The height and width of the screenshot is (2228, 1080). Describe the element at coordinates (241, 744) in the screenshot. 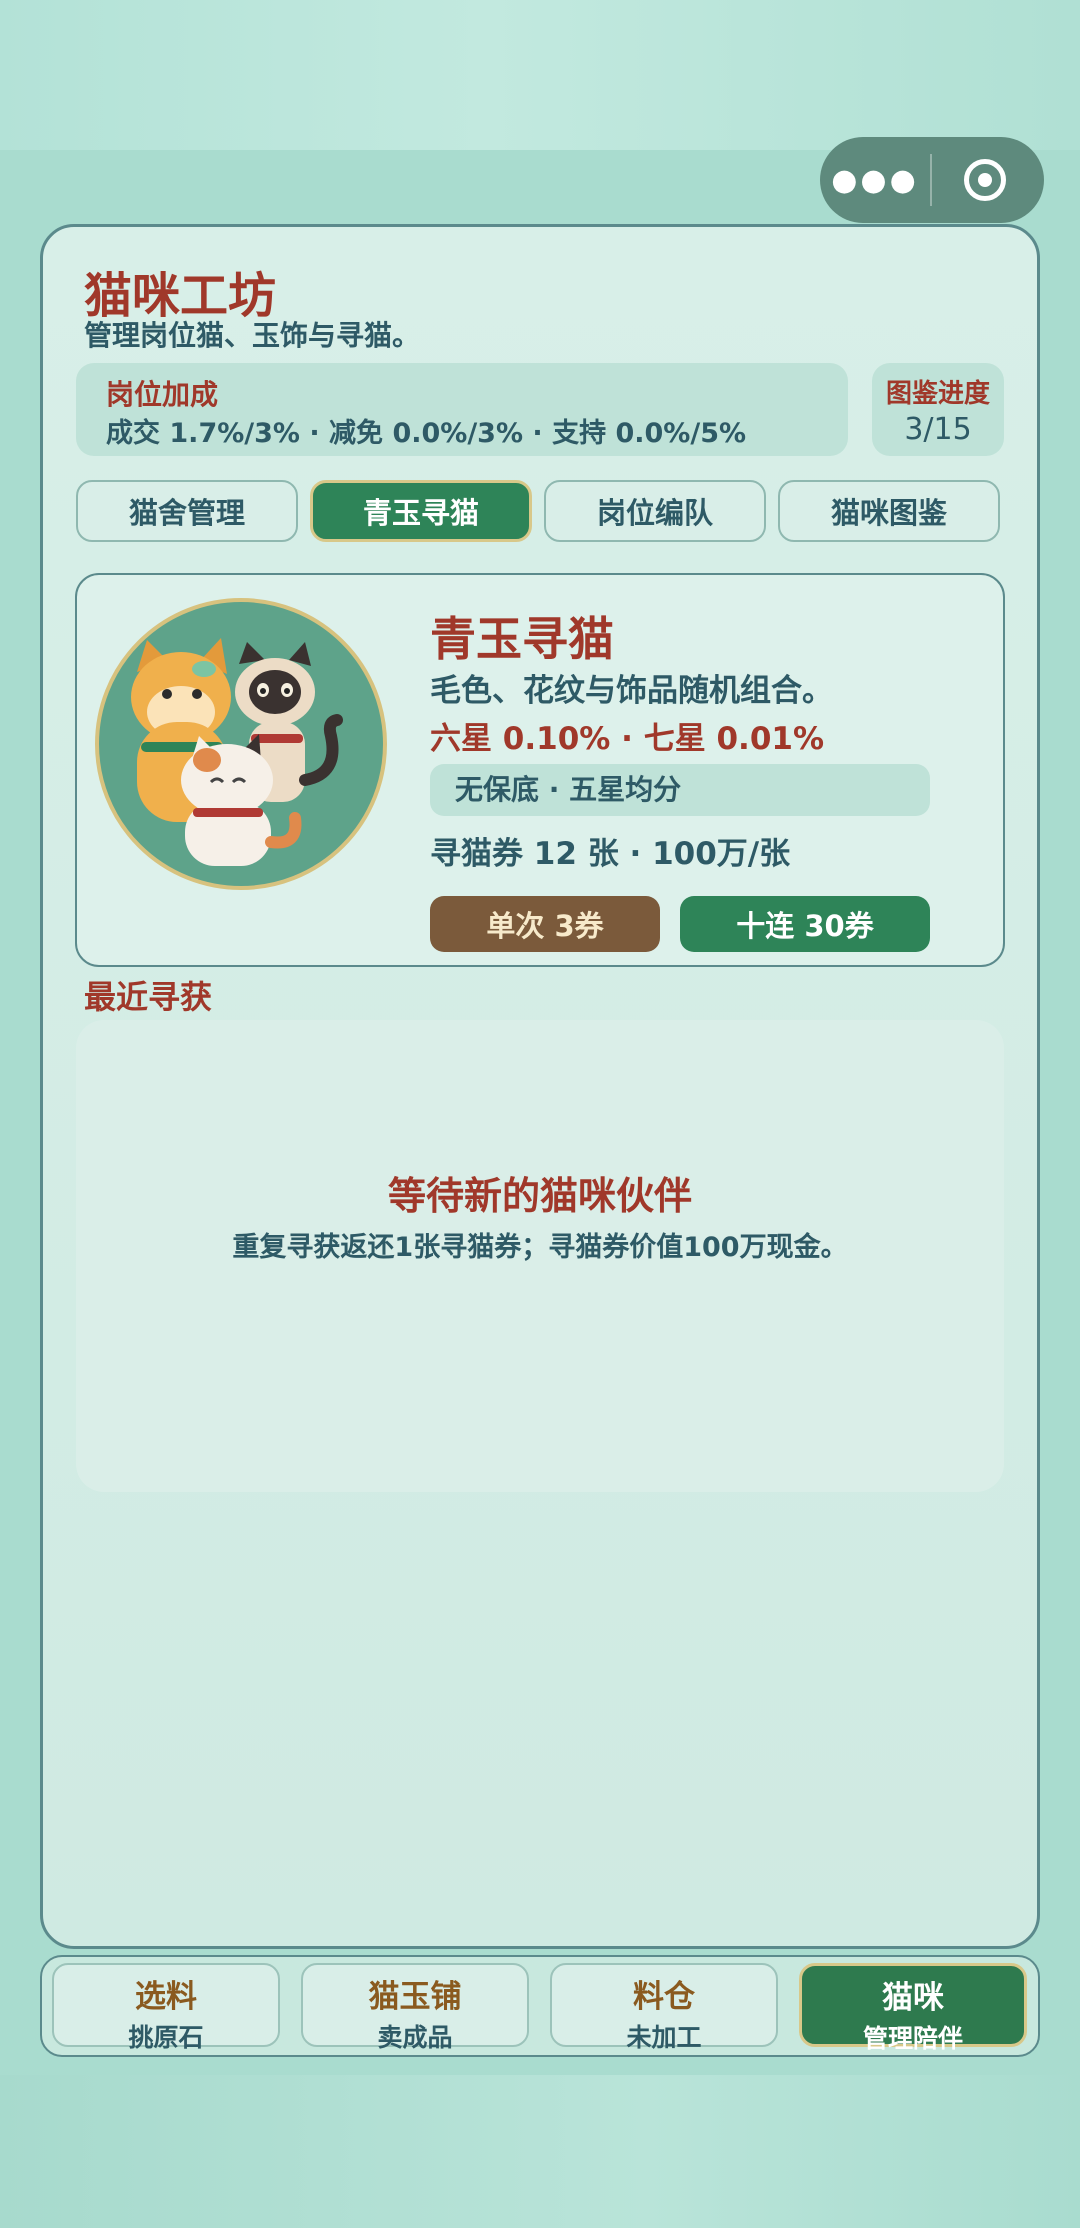

I see `cats-illustration` at that location.